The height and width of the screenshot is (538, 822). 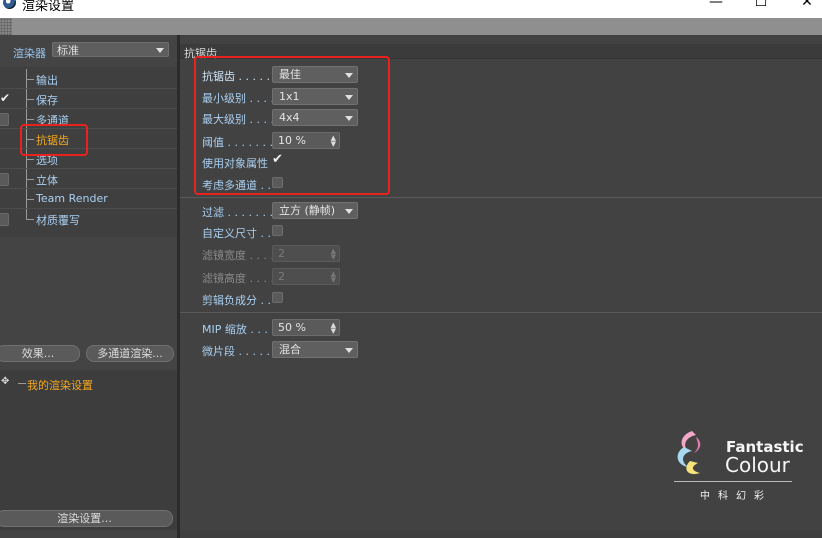 What do you see at coordinates (733, 481) in the screenshot?
I see `logo-underline` at bounding box center [733, 481].